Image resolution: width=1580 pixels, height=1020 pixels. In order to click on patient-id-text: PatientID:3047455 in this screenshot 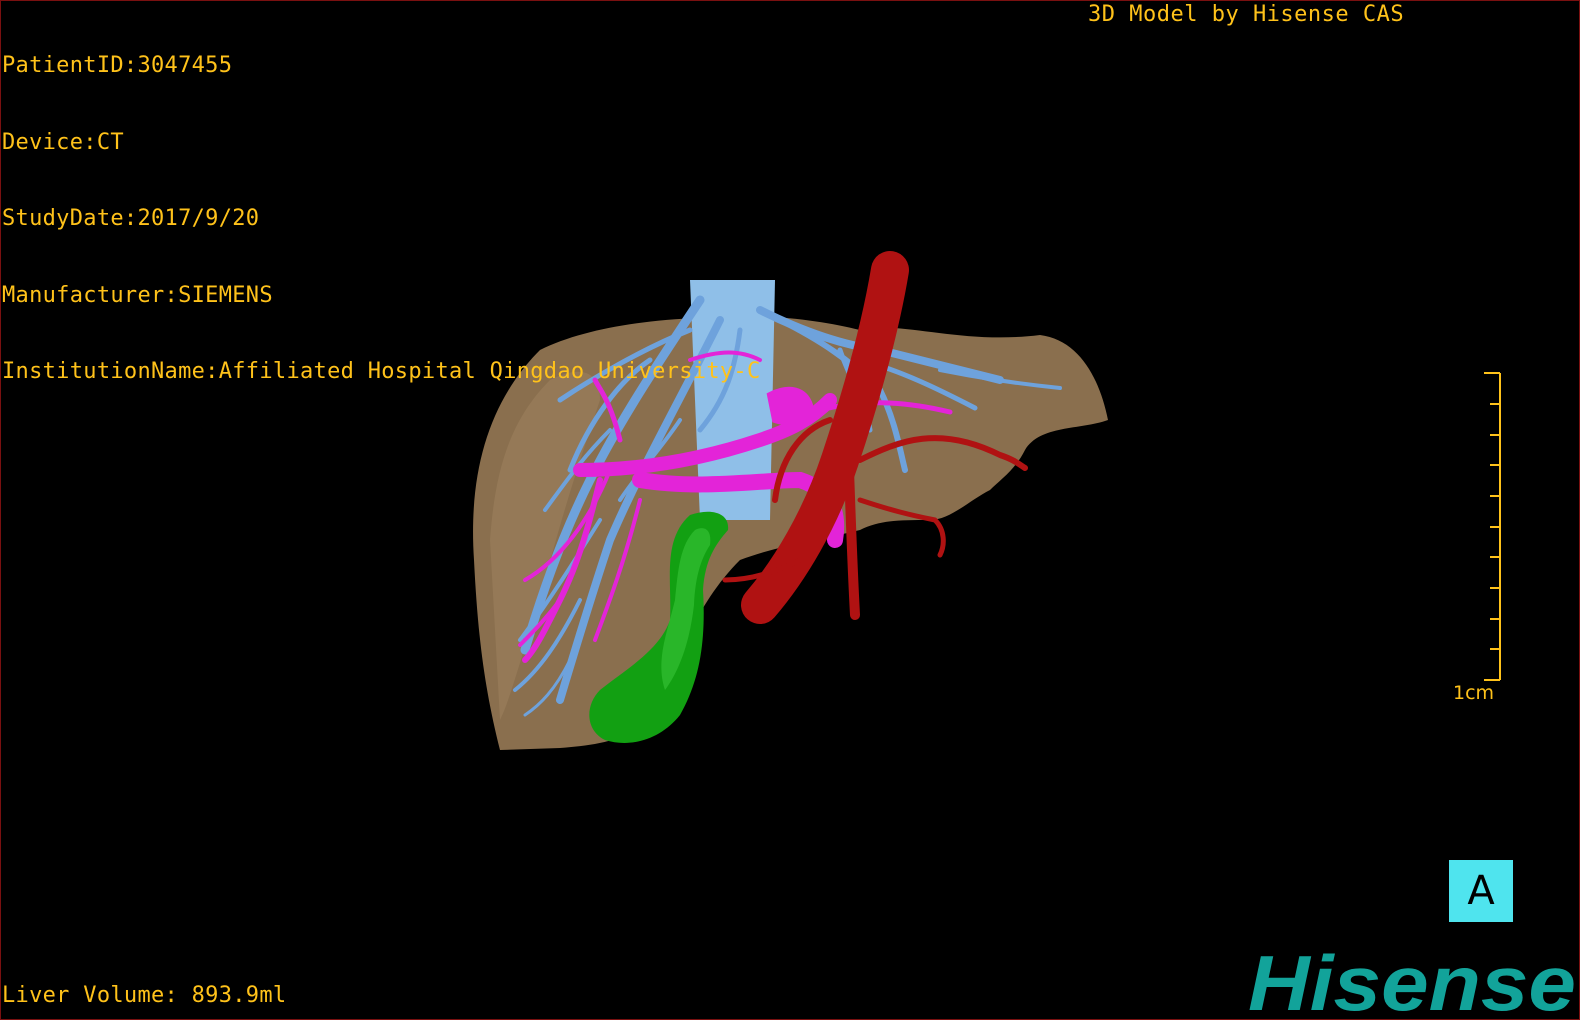, I will do `click(117, 65)`.